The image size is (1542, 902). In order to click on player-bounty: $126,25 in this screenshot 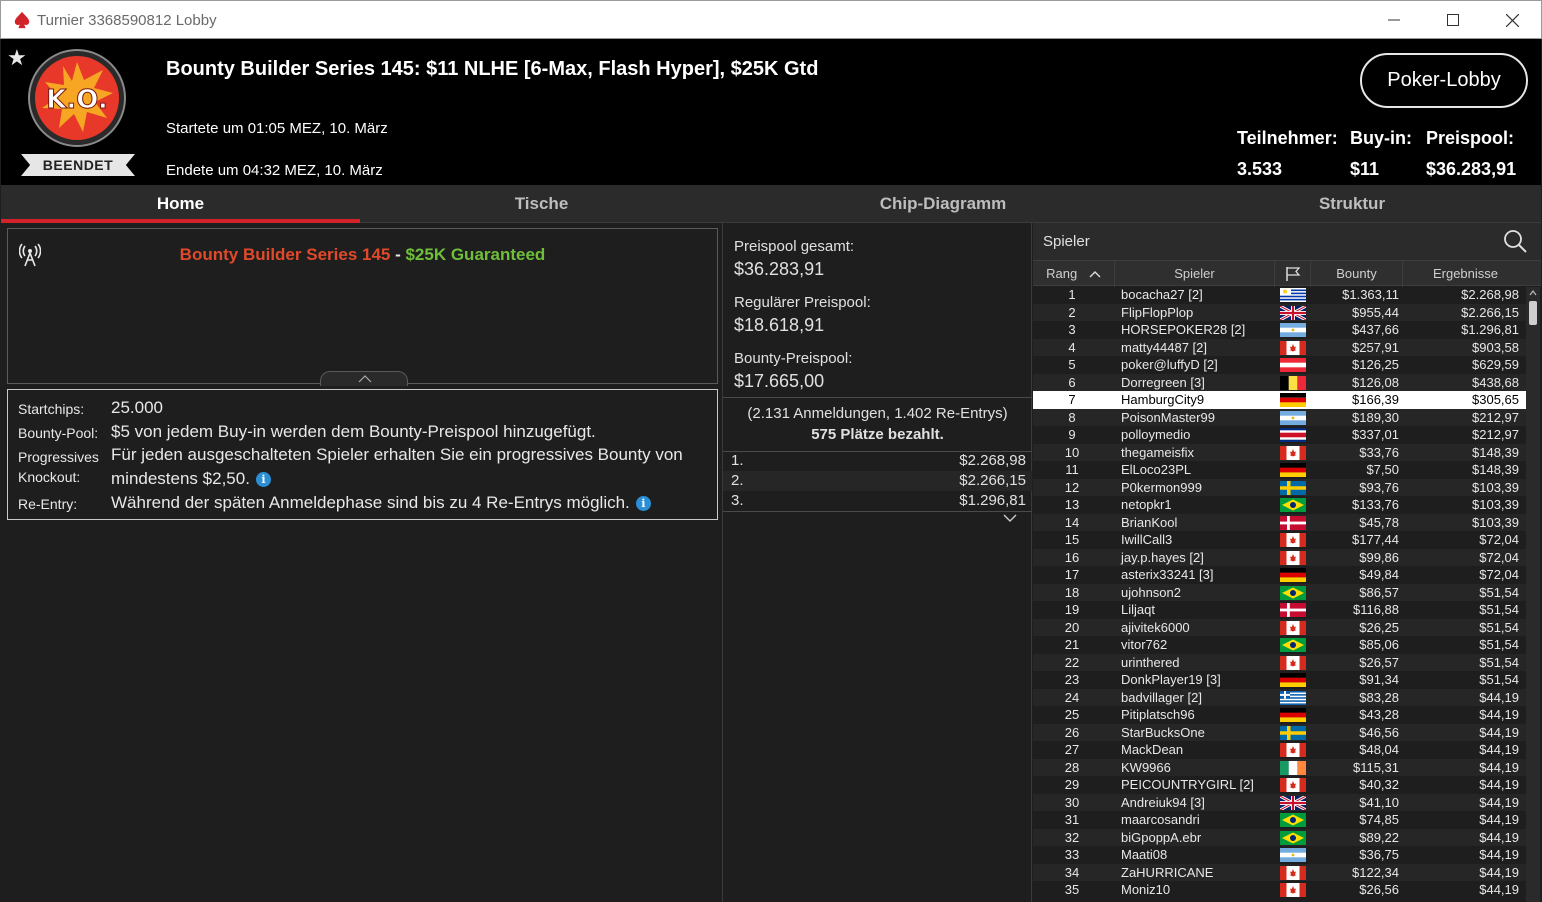, I will do `click(1375, 364)`.